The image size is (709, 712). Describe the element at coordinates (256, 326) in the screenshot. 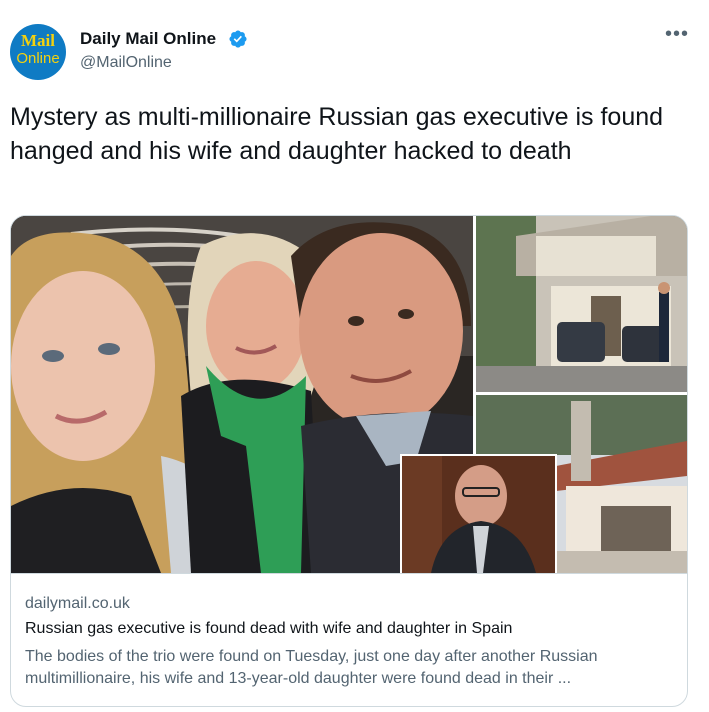

I see `woman-face` at that location.